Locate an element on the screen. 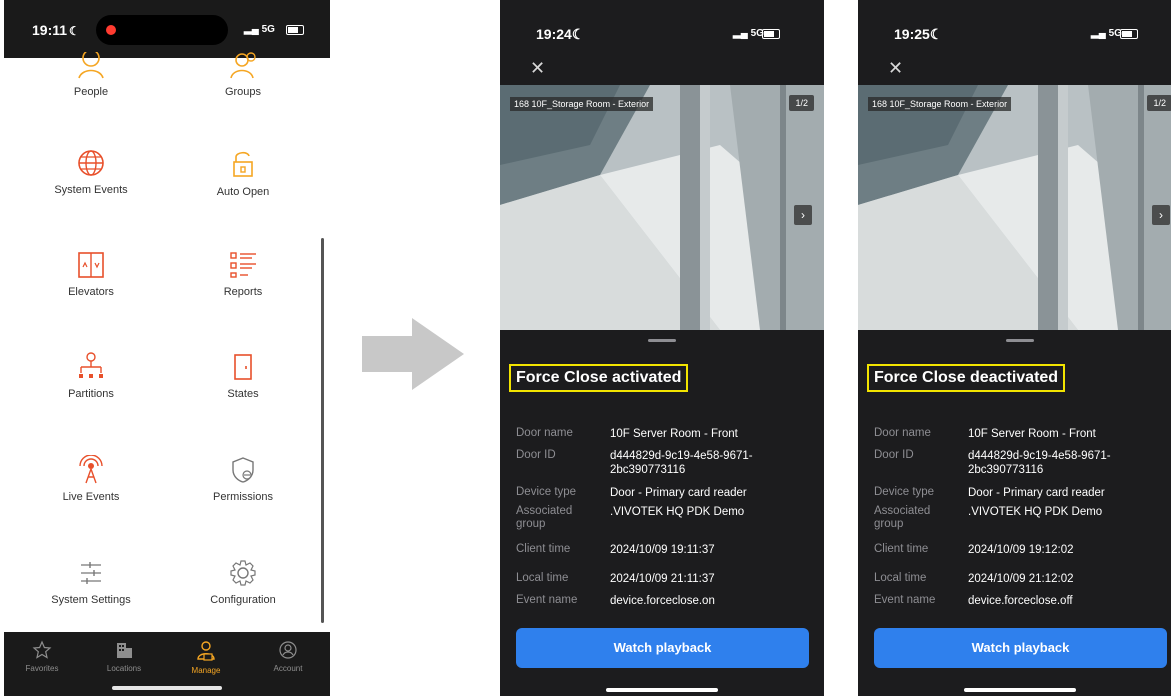 Image resolution: width=1171 pixels, height=696 pixels. tile-system-events: System Events is located at coordinates (91, 172).